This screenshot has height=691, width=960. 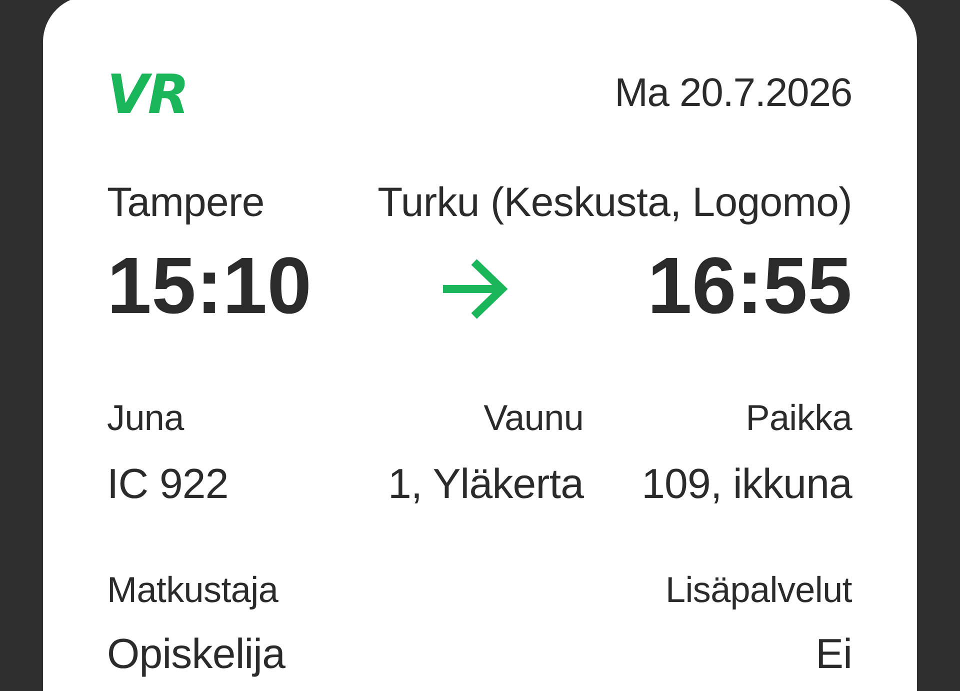 I want to click on arrow-right-icon, so click(x=475, y=289).